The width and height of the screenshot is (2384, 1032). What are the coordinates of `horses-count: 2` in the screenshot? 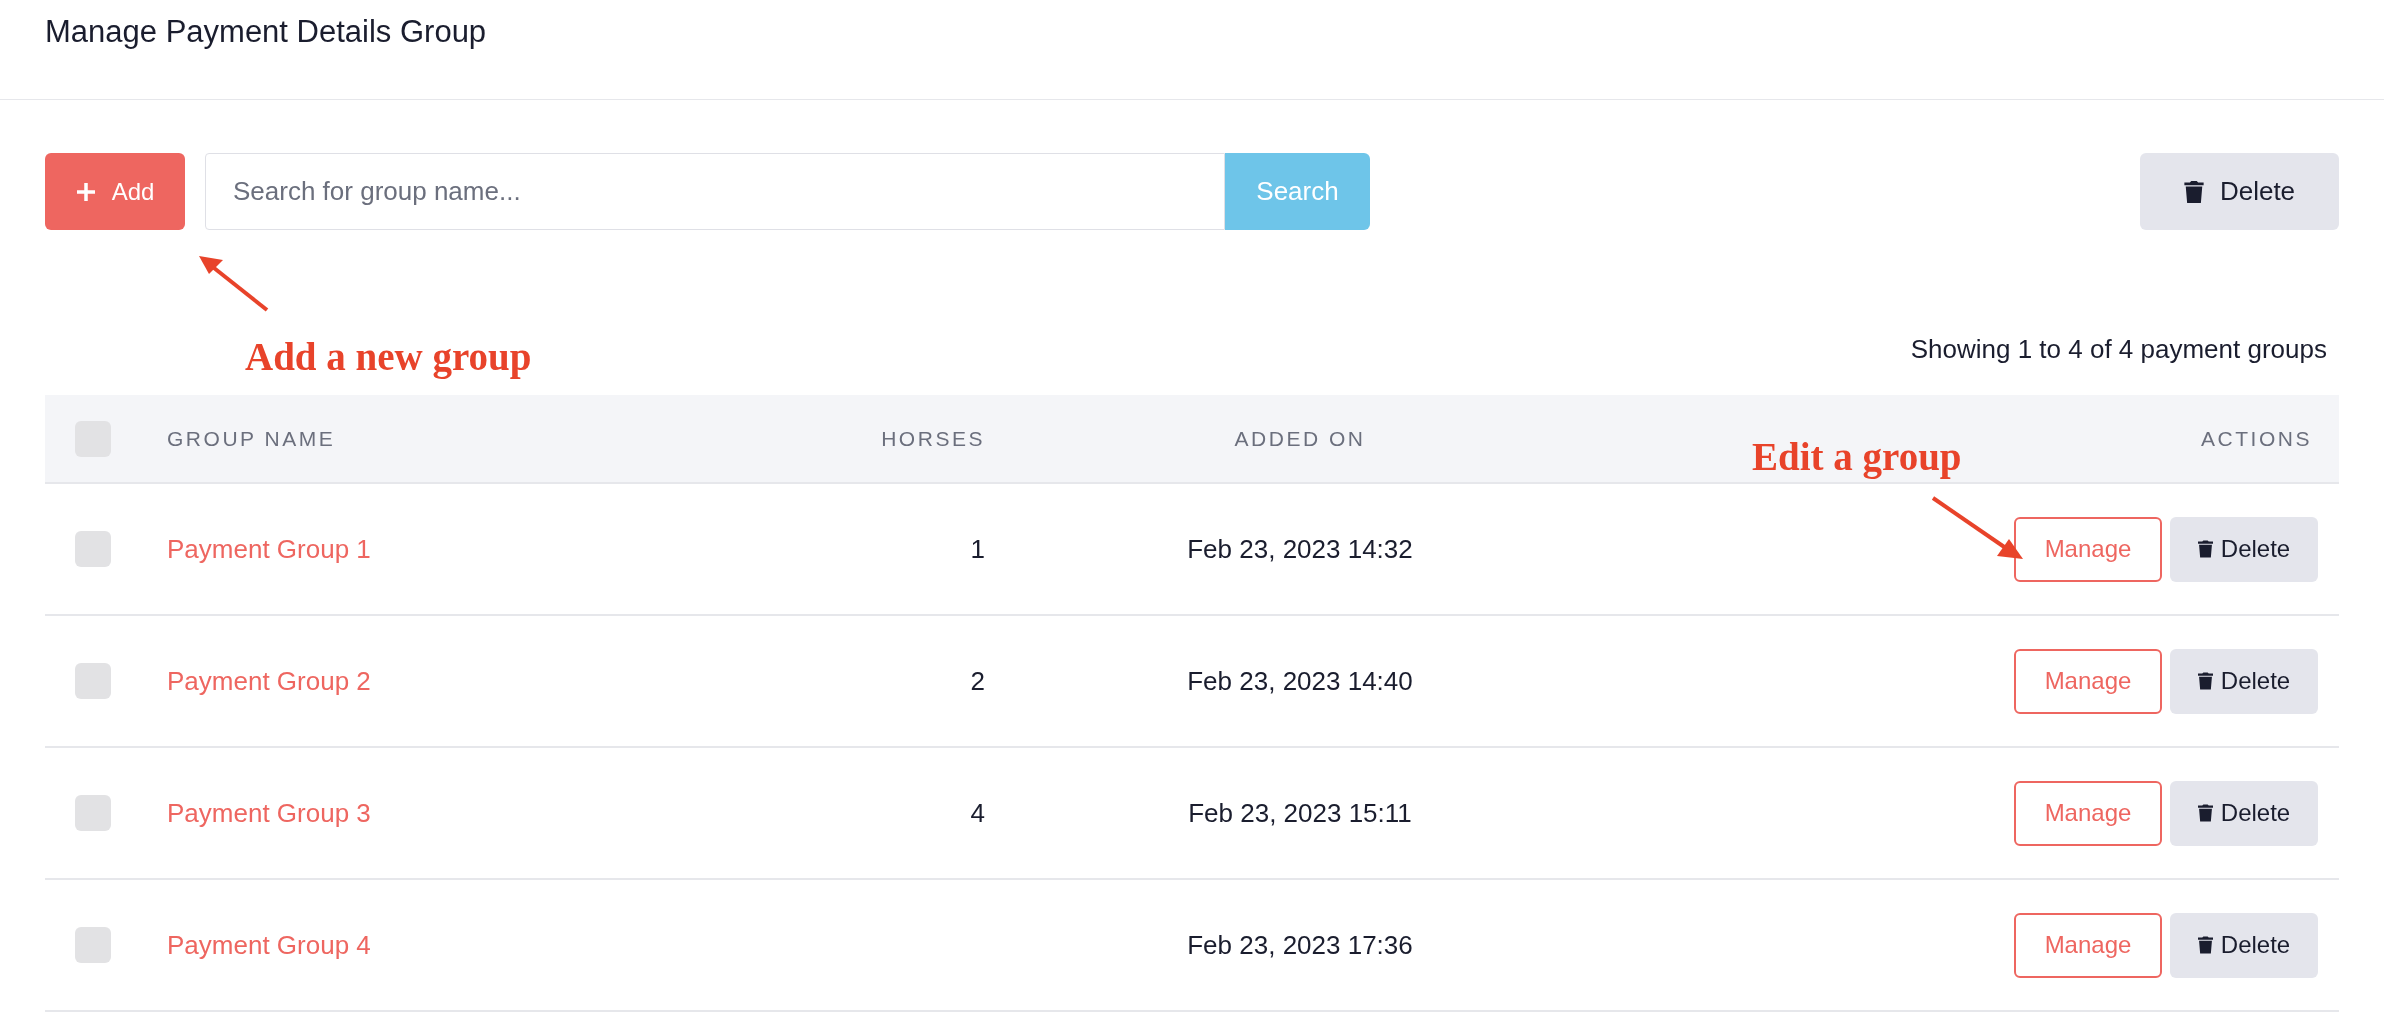 It's located at (977, 680).